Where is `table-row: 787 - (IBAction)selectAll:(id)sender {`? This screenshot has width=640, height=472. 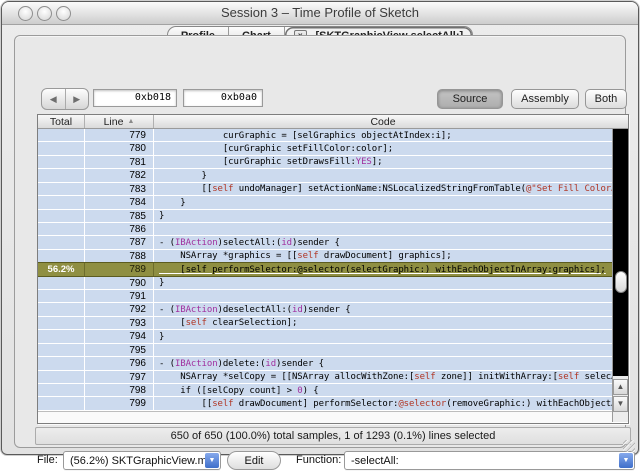 table-row: 787 - (IBAction)selectAll:(id)sender { is located at coordinates (325, 243).